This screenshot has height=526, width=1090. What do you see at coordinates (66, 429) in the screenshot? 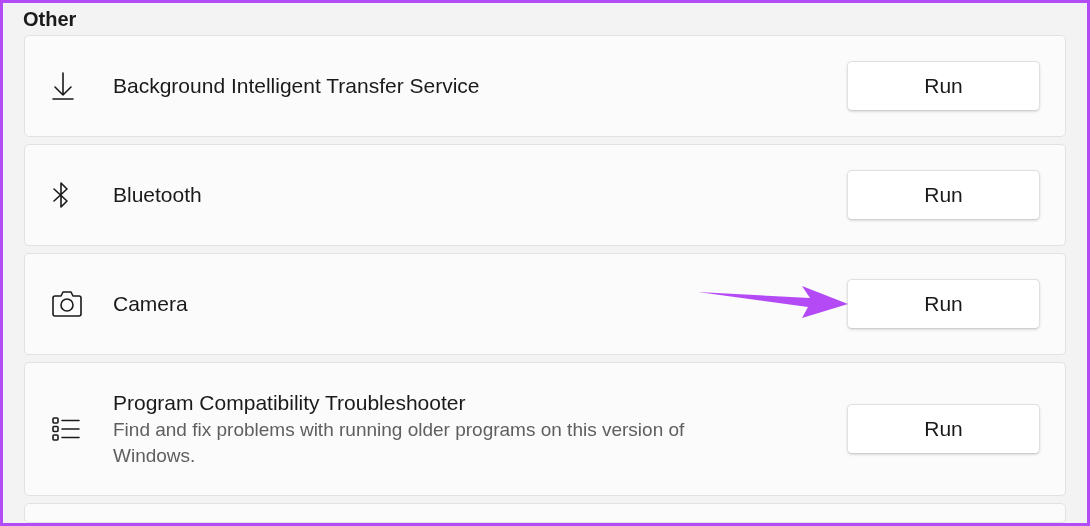
I see `list-icon` at bounding box center [66, 429].